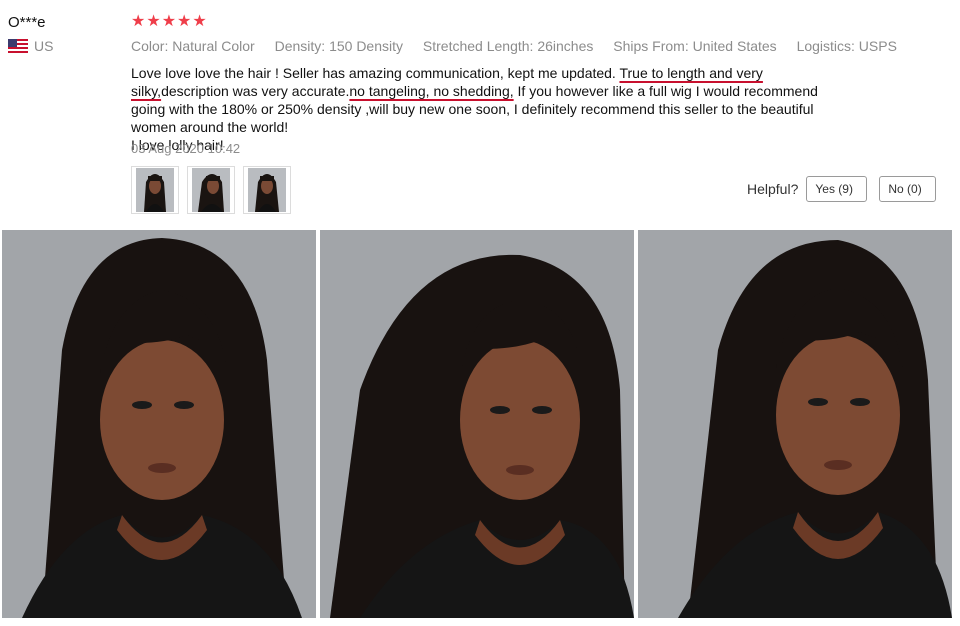  I want to click on helpful-no-button: No (0), so click(908, 189).